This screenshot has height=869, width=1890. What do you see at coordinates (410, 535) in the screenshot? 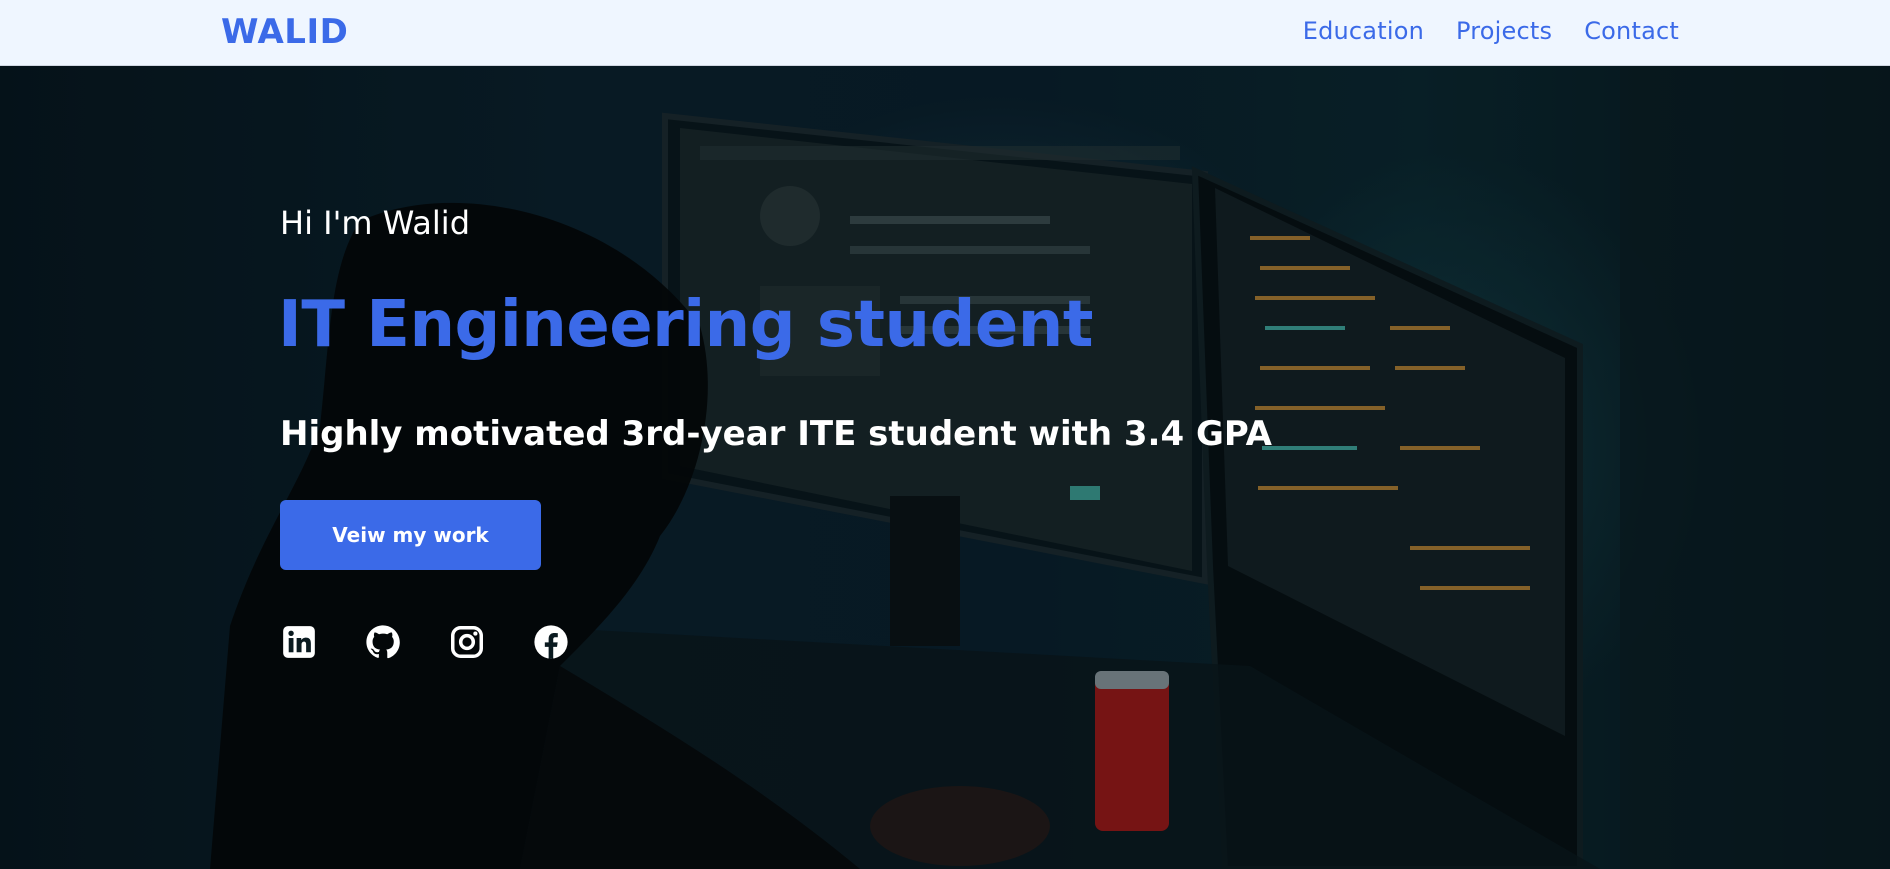
I see `view-my-work-button: Veiw my work` at bounding box center [410, 535].